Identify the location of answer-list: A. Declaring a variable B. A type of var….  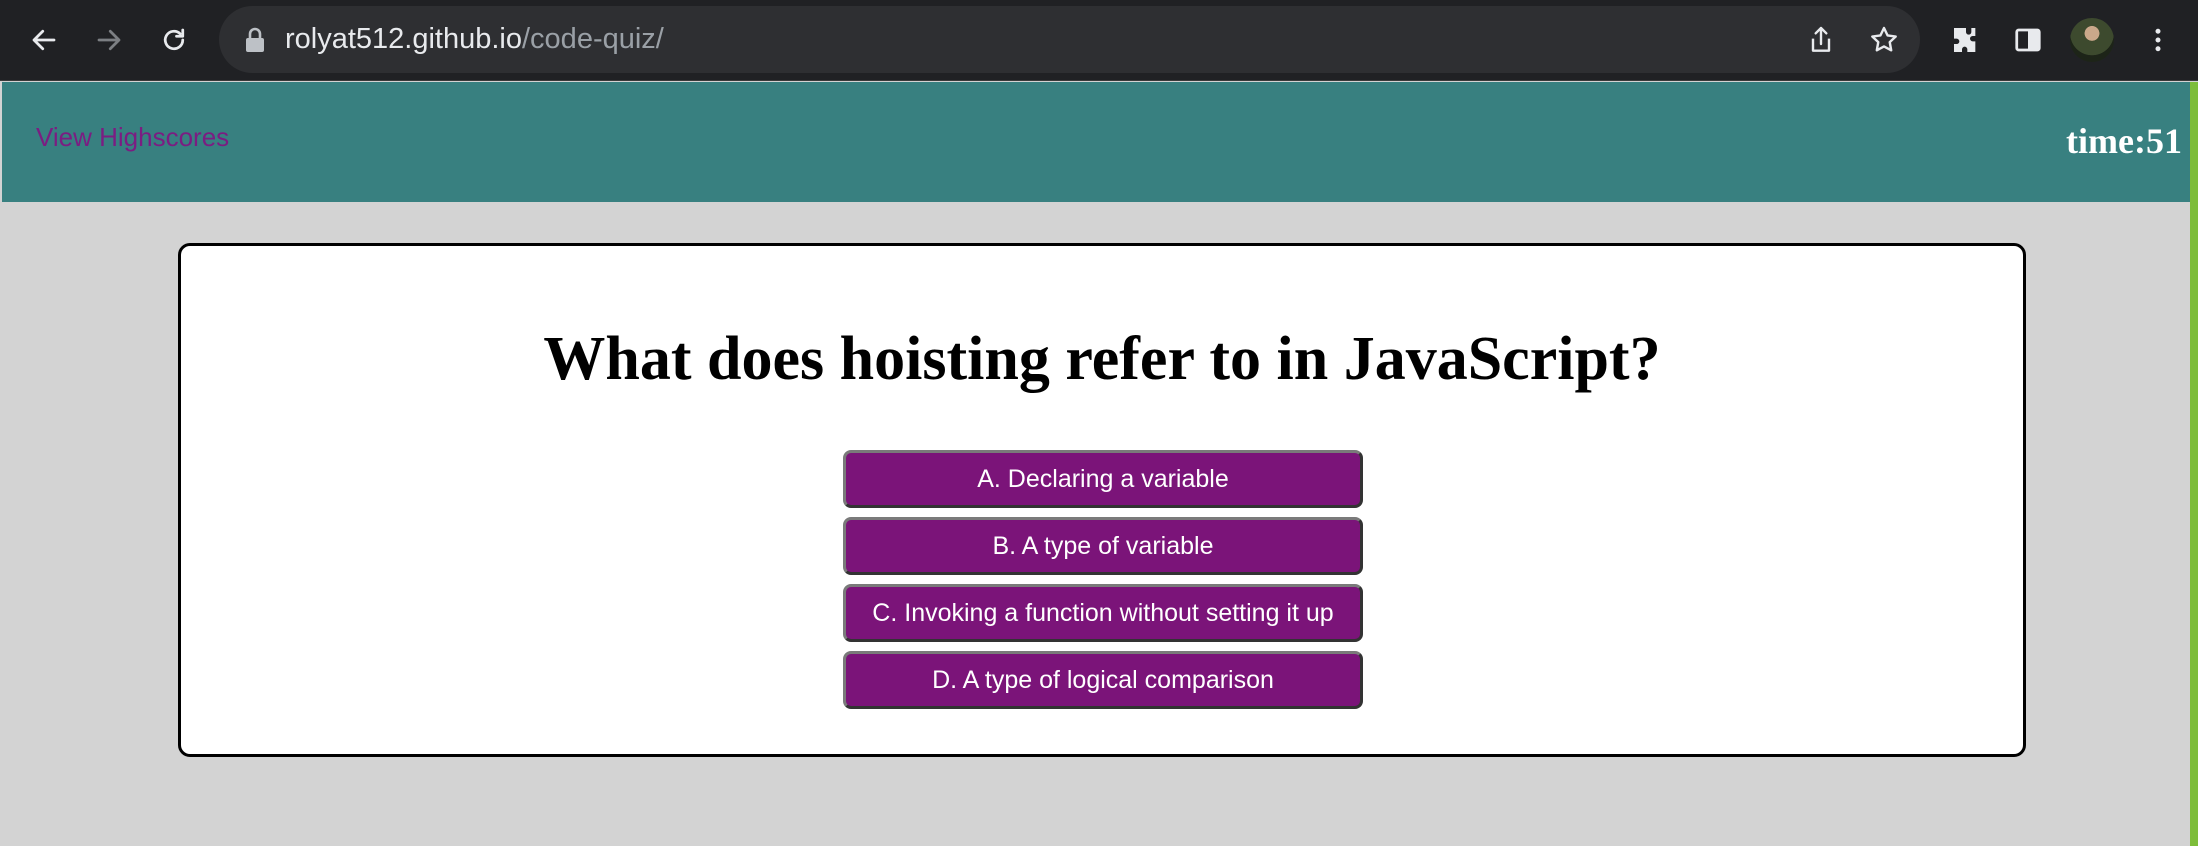
(1103, 584).